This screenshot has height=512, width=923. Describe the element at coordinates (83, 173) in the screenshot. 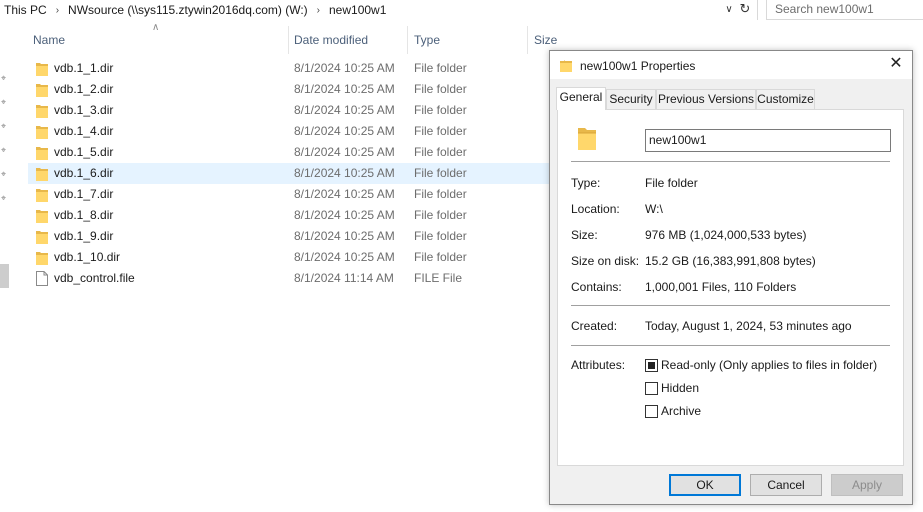

I see `file-name: vdb.1_6.dir` at that location.